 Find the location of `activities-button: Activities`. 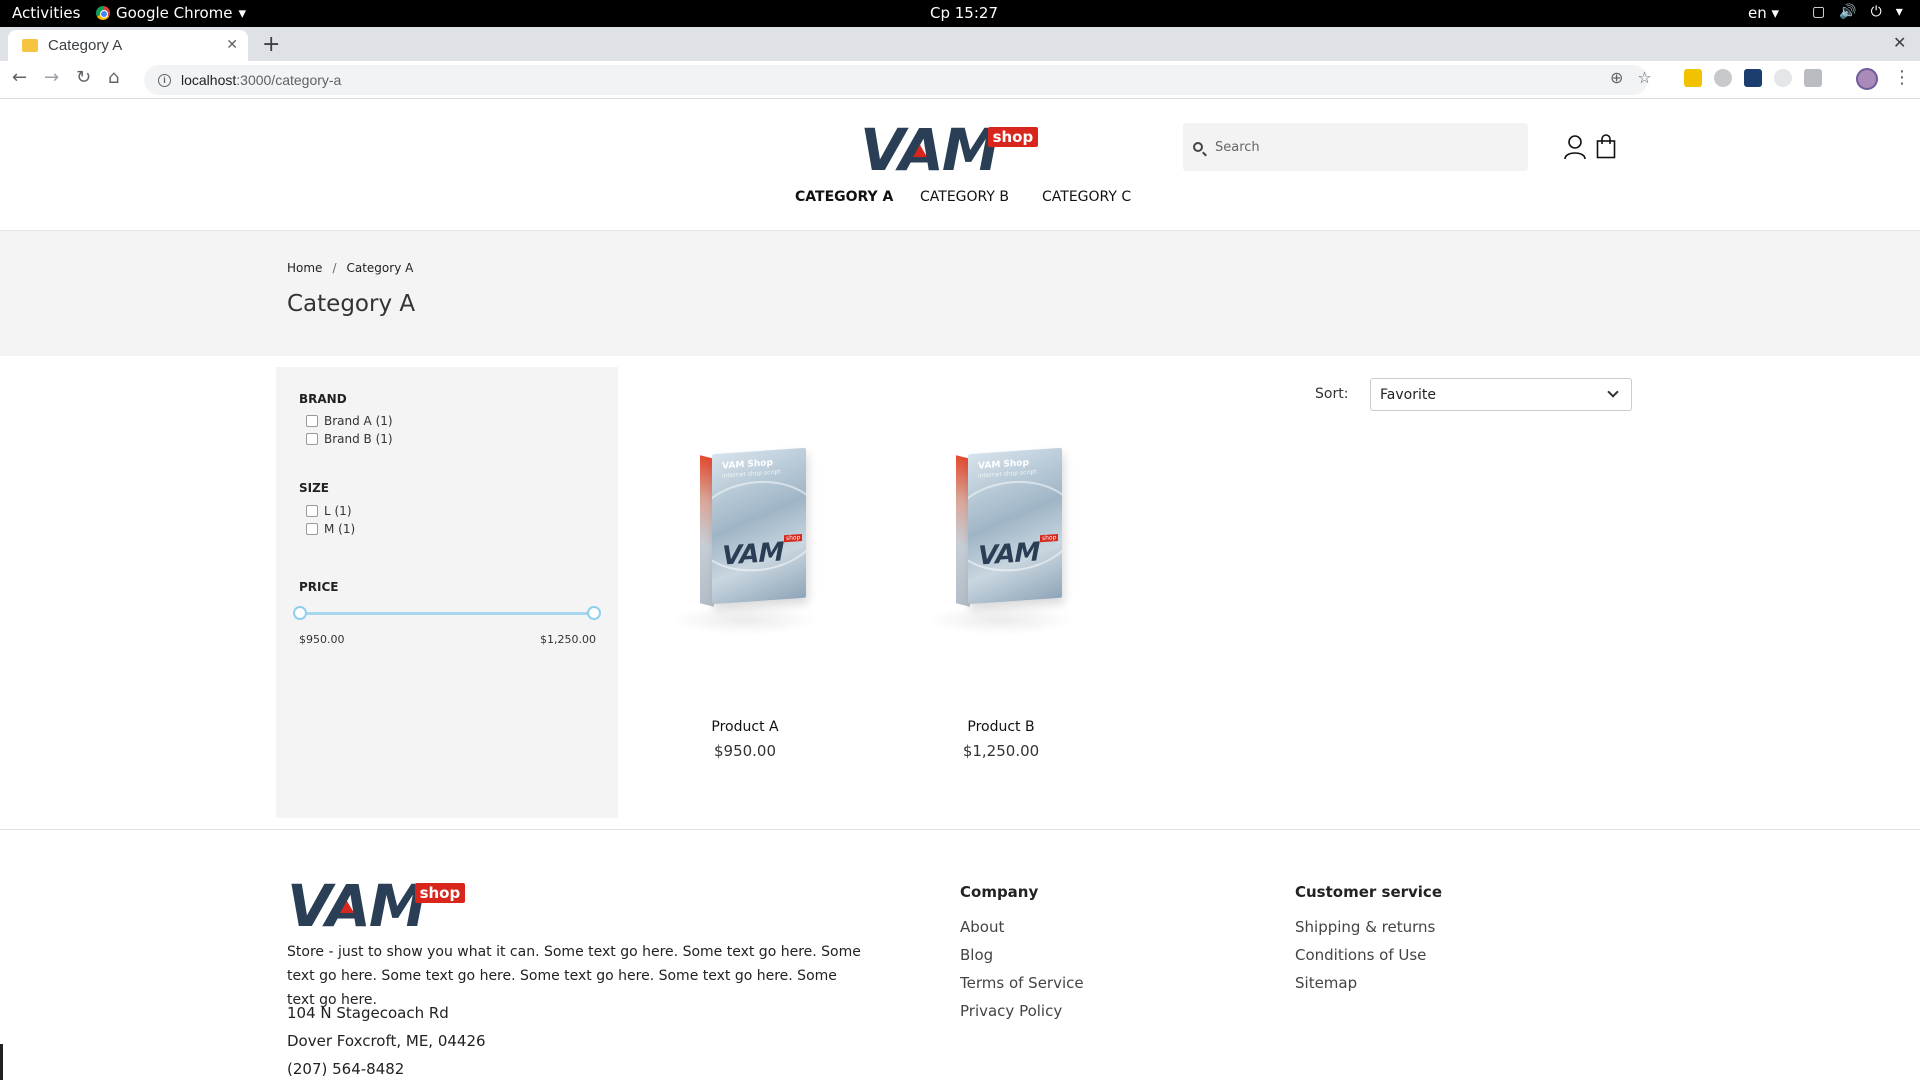

activities-button: Activities is located at coordinates (46, 13).